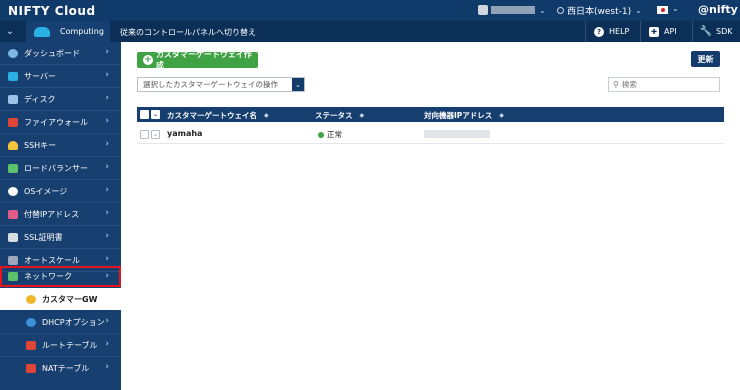 The height and width of the screenshot is (390, 740). What do you see at coordinates (430, 134) in the screenshot?
I see `table-row: ⌄ yamaha 正常` at bounding box center [430, 134].